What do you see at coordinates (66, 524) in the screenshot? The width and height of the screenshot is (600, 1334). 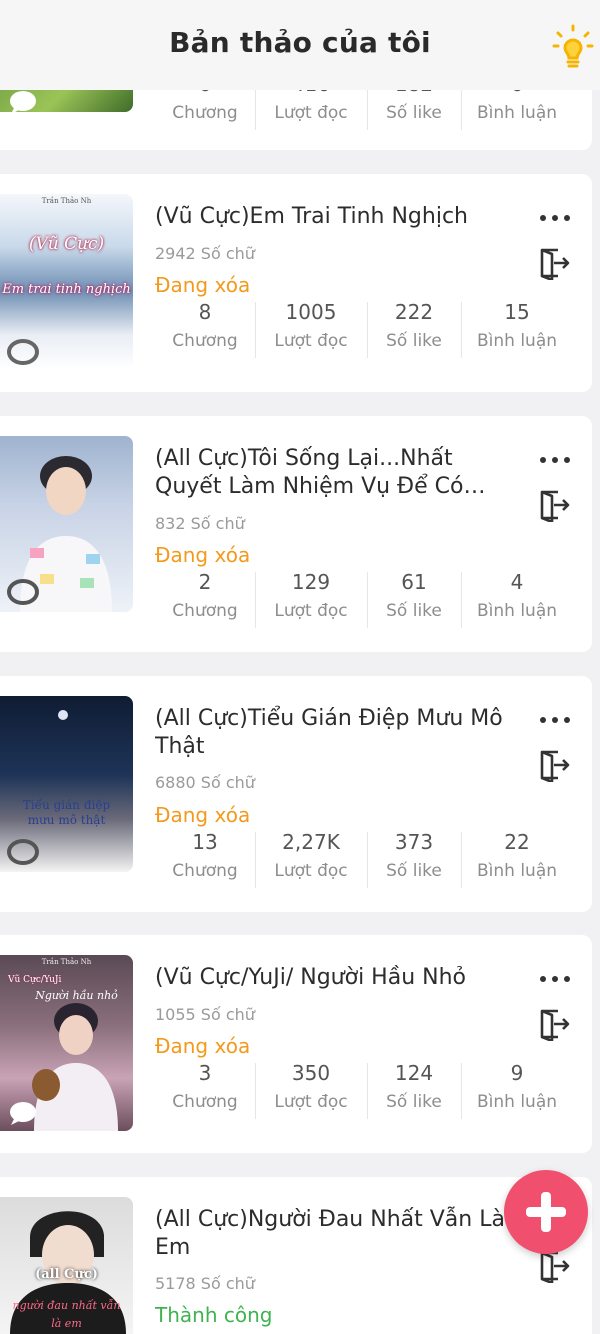 I see `book-cover` at bounding box center [66, 524].